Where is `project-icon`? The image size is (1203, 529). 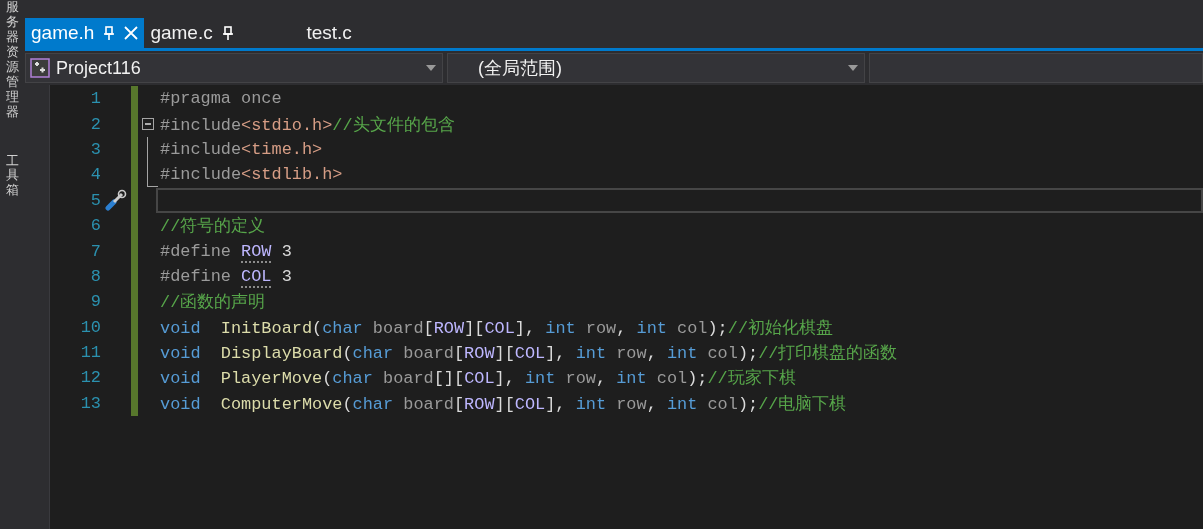 project-icon is located at coordinates (40, 68).